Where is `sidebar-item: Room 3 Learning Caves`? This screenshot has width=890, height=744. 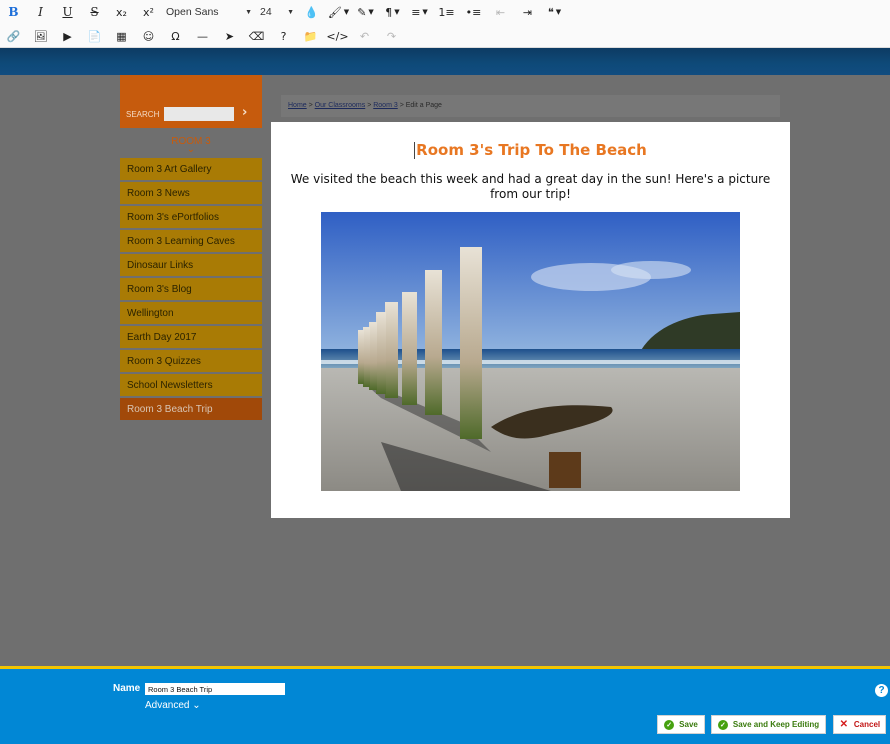
sidebar-item: Room 3 Learning Caves is located at coordinates (191, 241).